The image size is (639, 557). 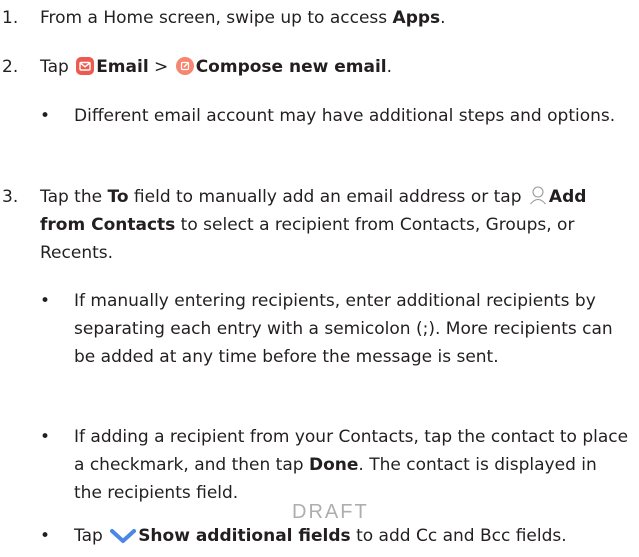 What do you see at coordinates (244, 536) in the screenshot?
I see `show-additional-fields-label: Show additional fields` at bounding box center [244, 536].